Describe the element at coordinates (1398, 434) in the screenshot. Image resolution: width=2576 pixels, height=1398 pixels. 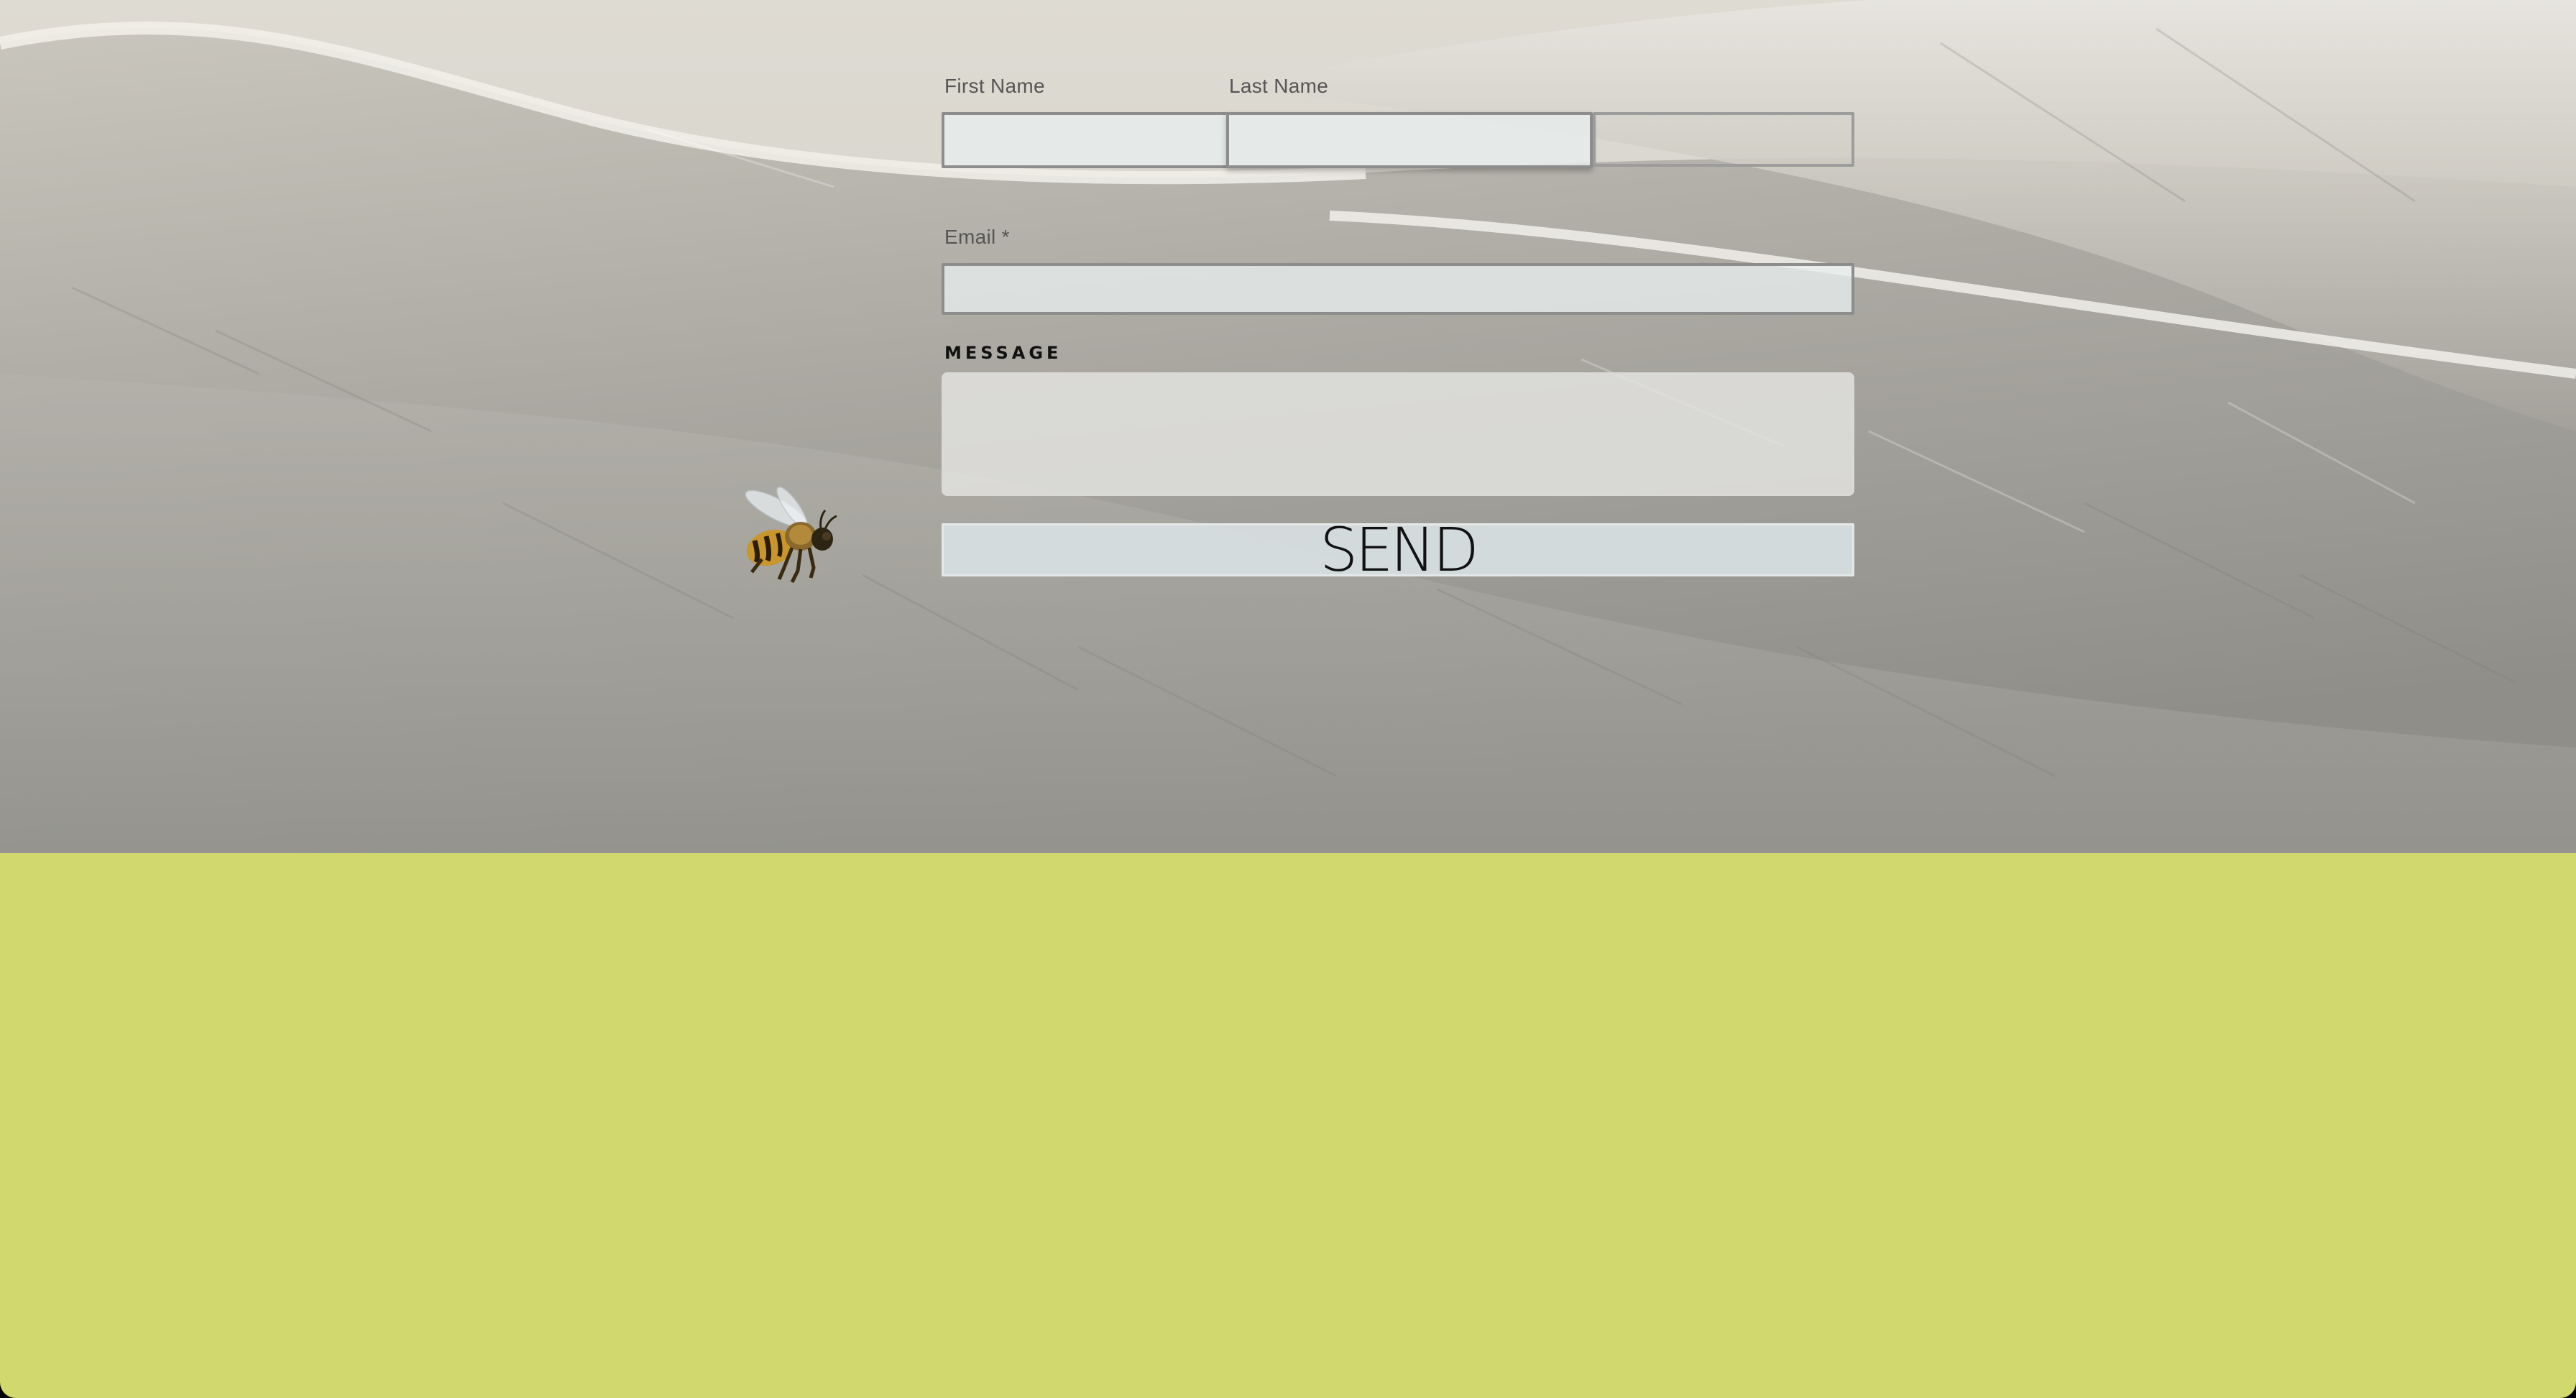
I see `message-textarea` at that location.